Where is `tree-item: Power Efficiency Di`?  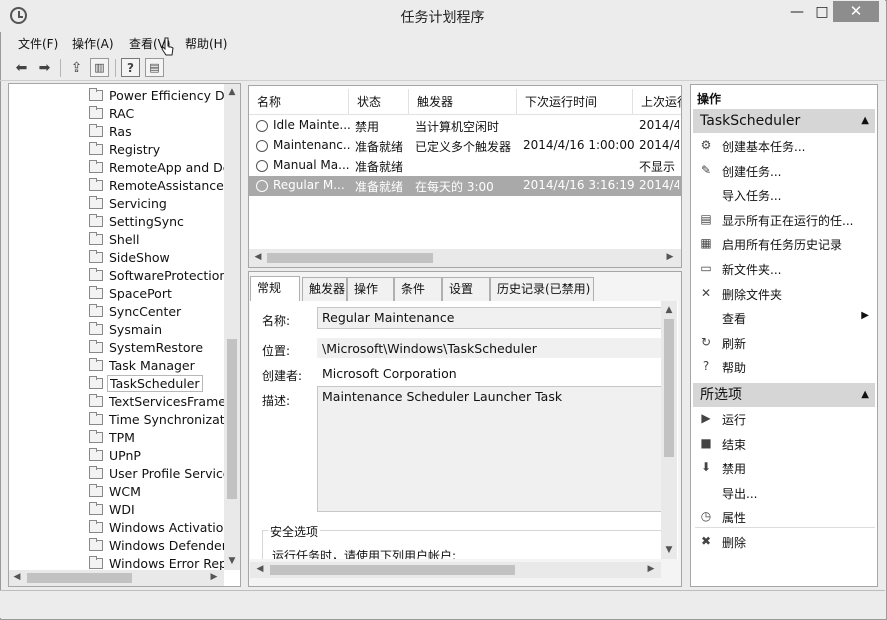
tree-item: Power Efficiency Di is located at coordinates (124, 96).